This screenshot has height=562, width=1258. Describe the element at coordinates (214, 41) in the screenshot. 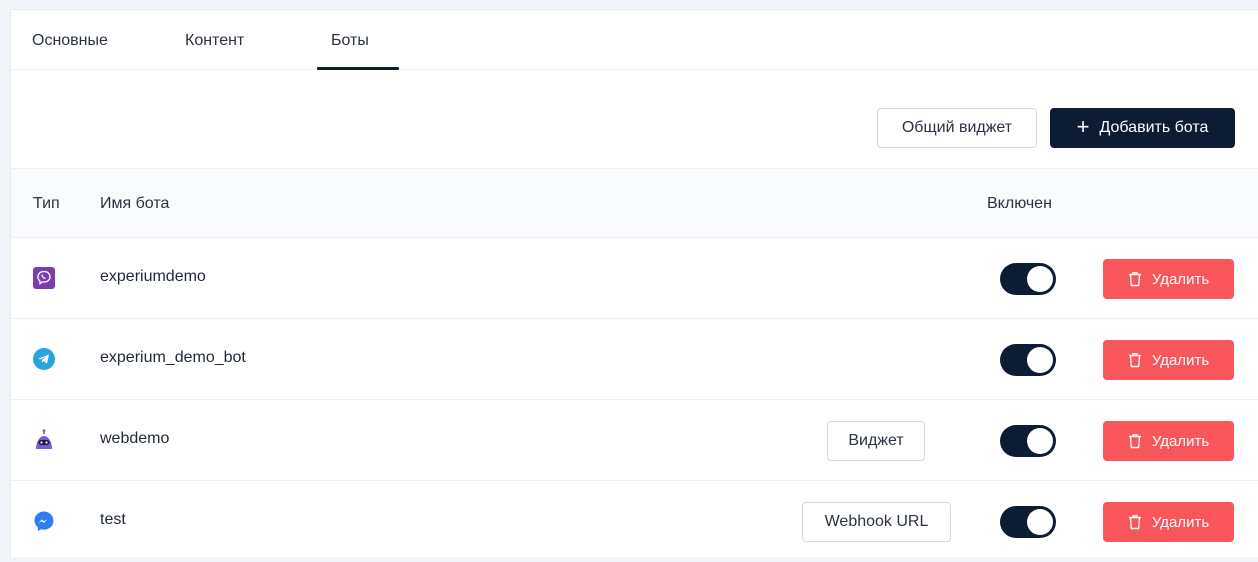

I see `tab-content: Контент` at that location.